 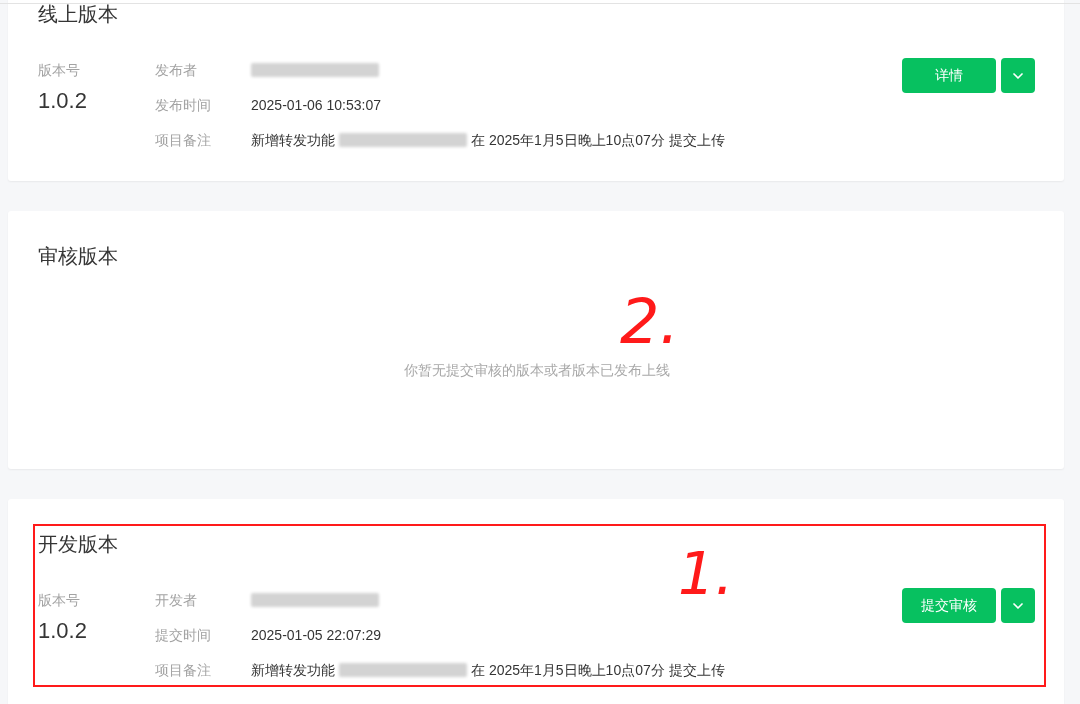 I want to click on handwritten-annotation: 1., so click(x=706, y=574).